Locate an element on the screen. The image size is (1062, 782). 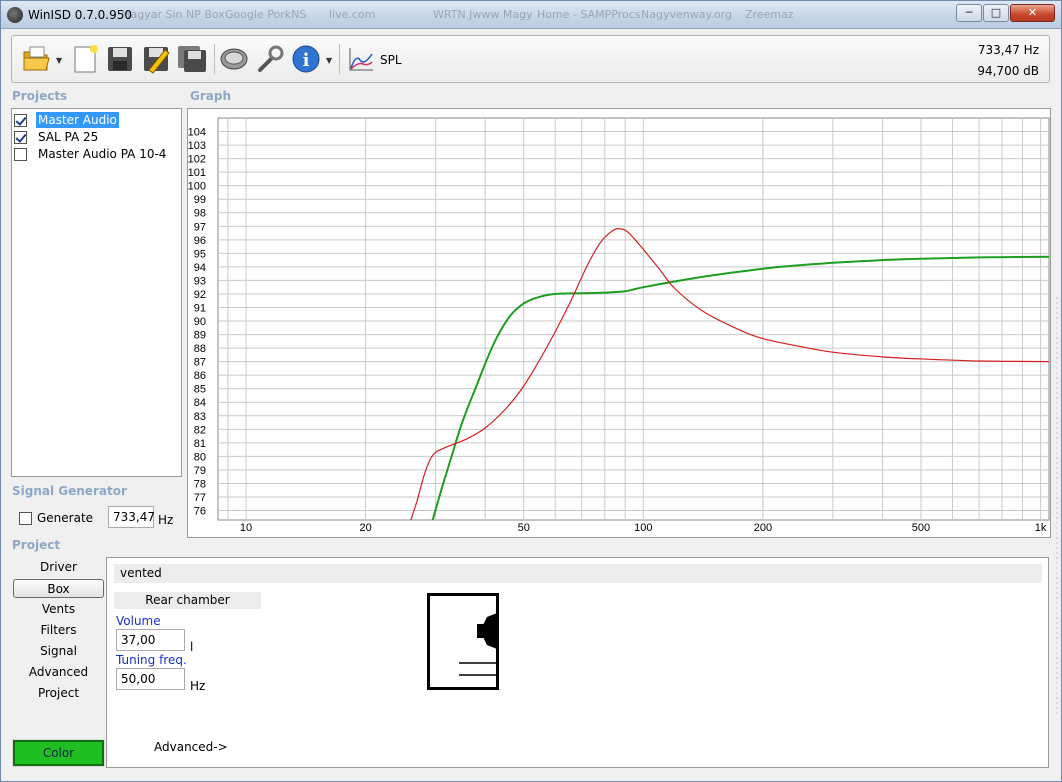
background-tab: live.com is located at coordinates (352, 14).